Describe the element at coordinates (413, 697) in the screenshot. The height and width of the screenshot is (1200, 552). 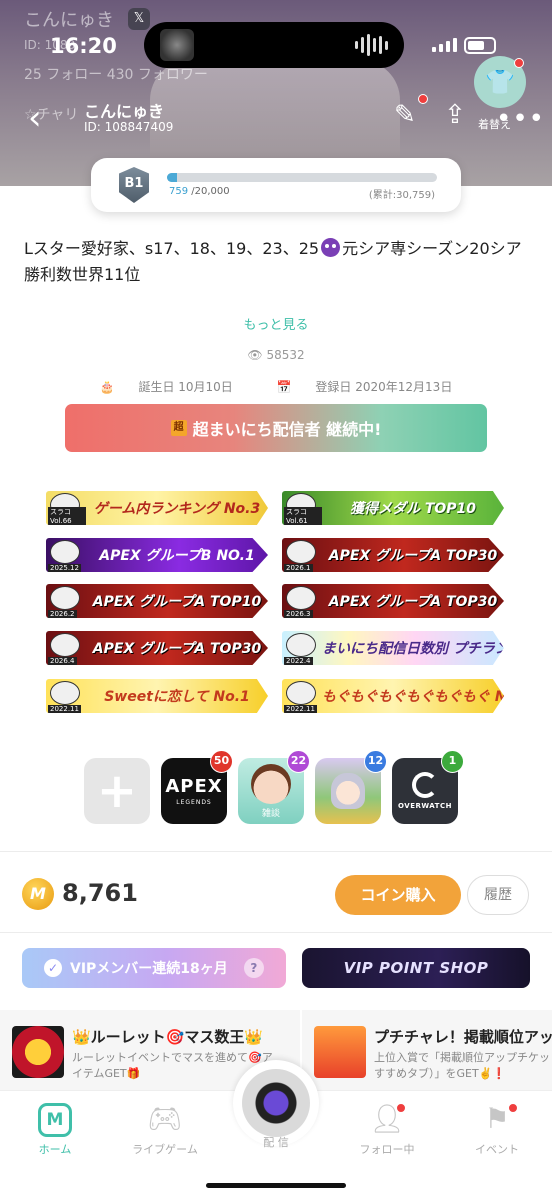
I see `badge-text: もぐもぐもぐもぐもぐもぐ No.1` at that location.